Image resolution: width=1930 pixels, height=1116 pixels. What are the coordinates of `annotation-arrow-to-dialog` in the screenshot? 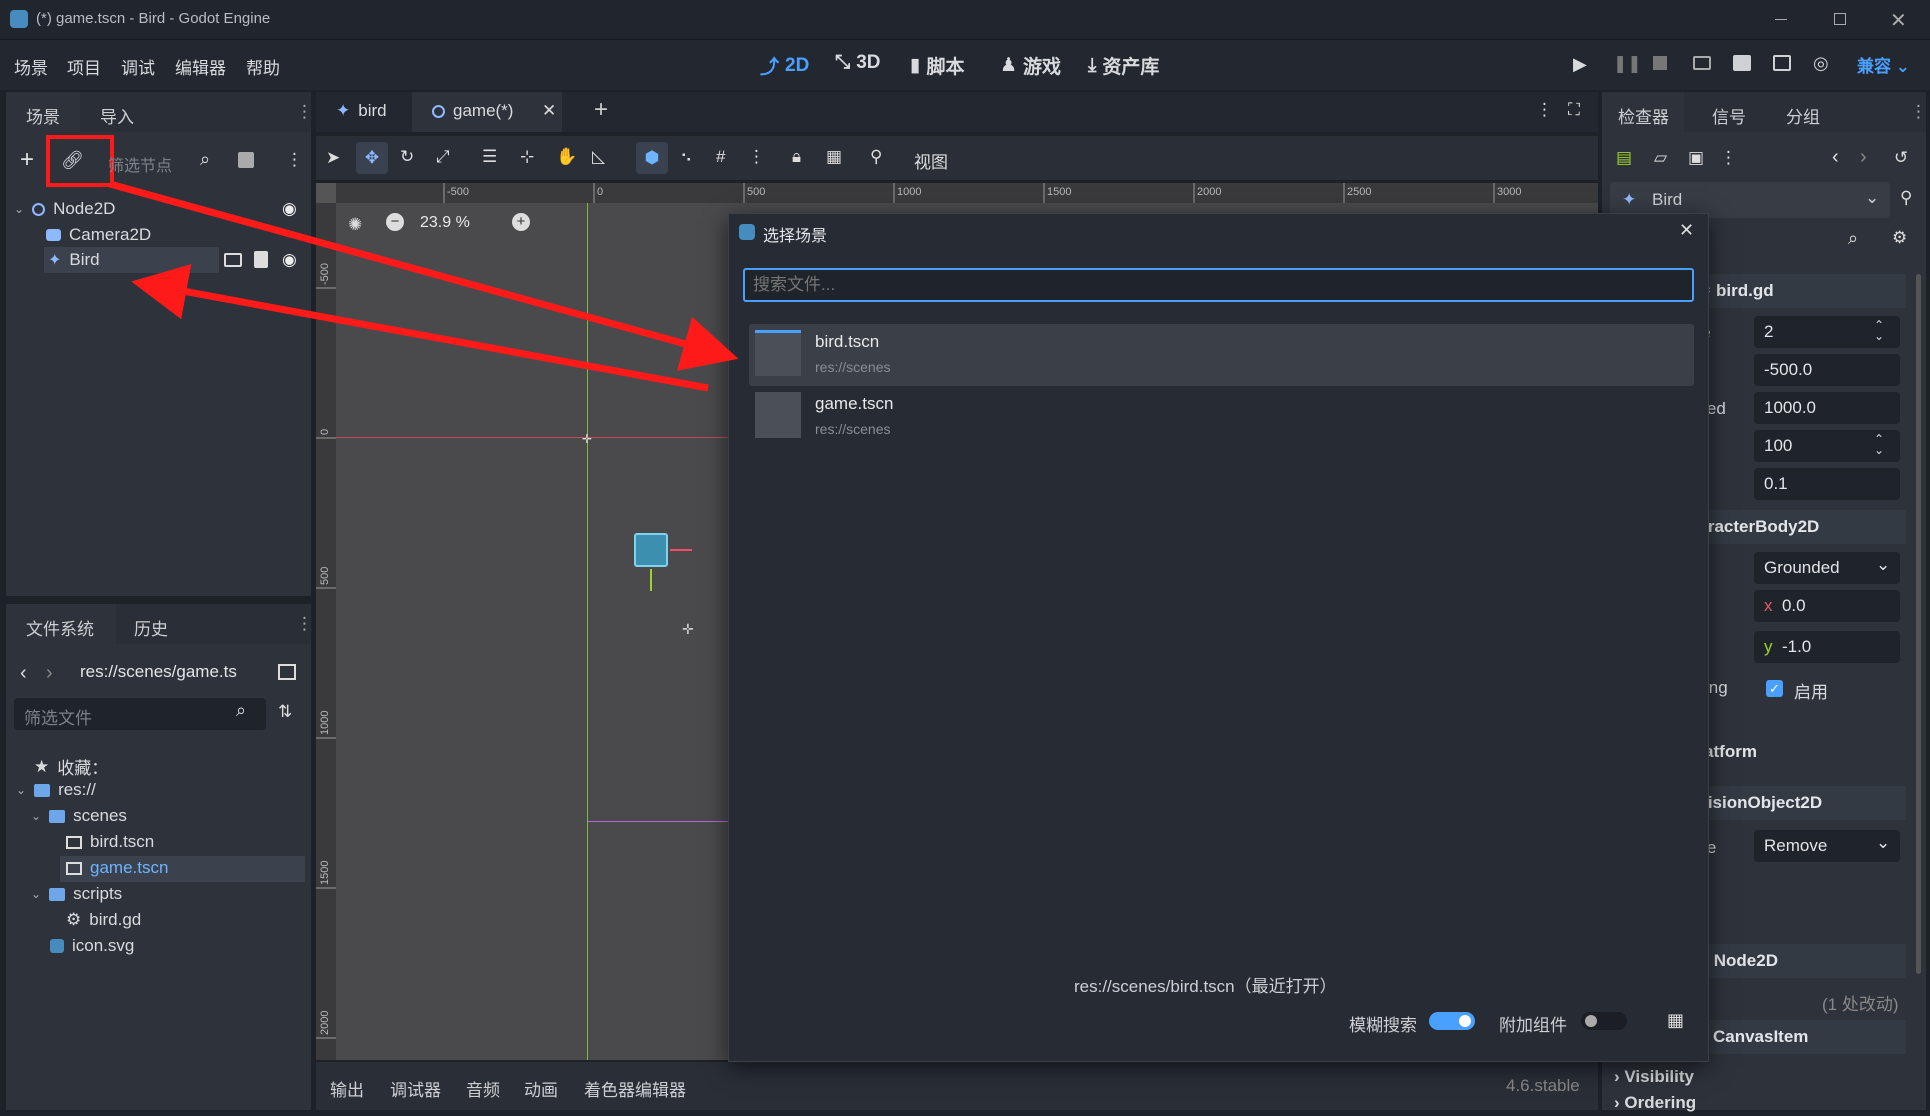 It's located at (424, 275).